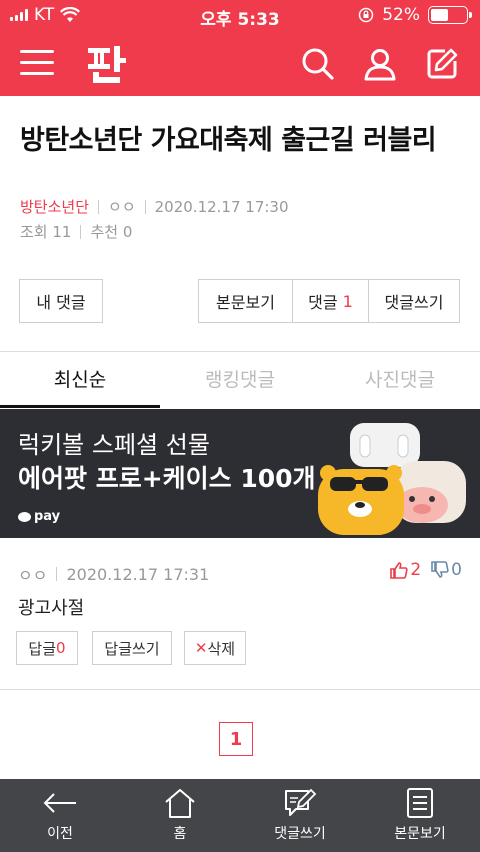 The width and height of the screenshot is (480, 852). Describe the element at coordinates (426, 570) in the screenshot. I see `comment-votes: 2 0` at that location.